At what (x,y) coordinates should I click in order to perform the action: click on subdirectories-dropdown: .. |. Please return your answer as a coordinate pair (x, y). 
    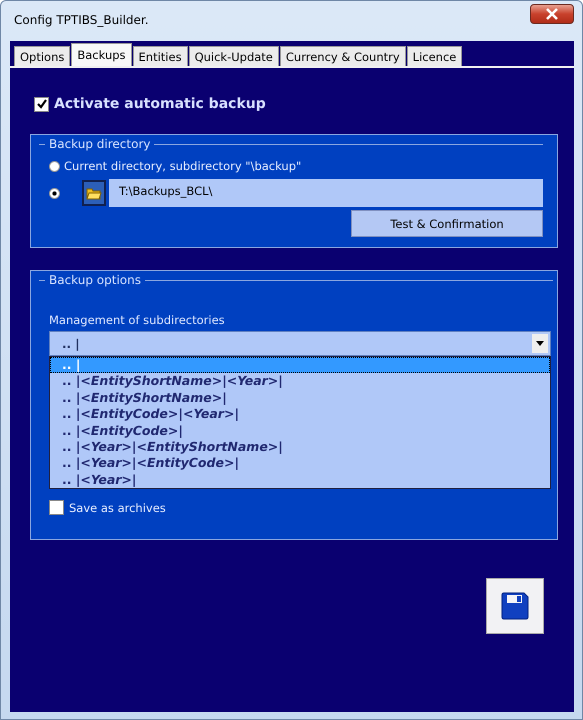
    Looking at the image, I should click on (300, 343).